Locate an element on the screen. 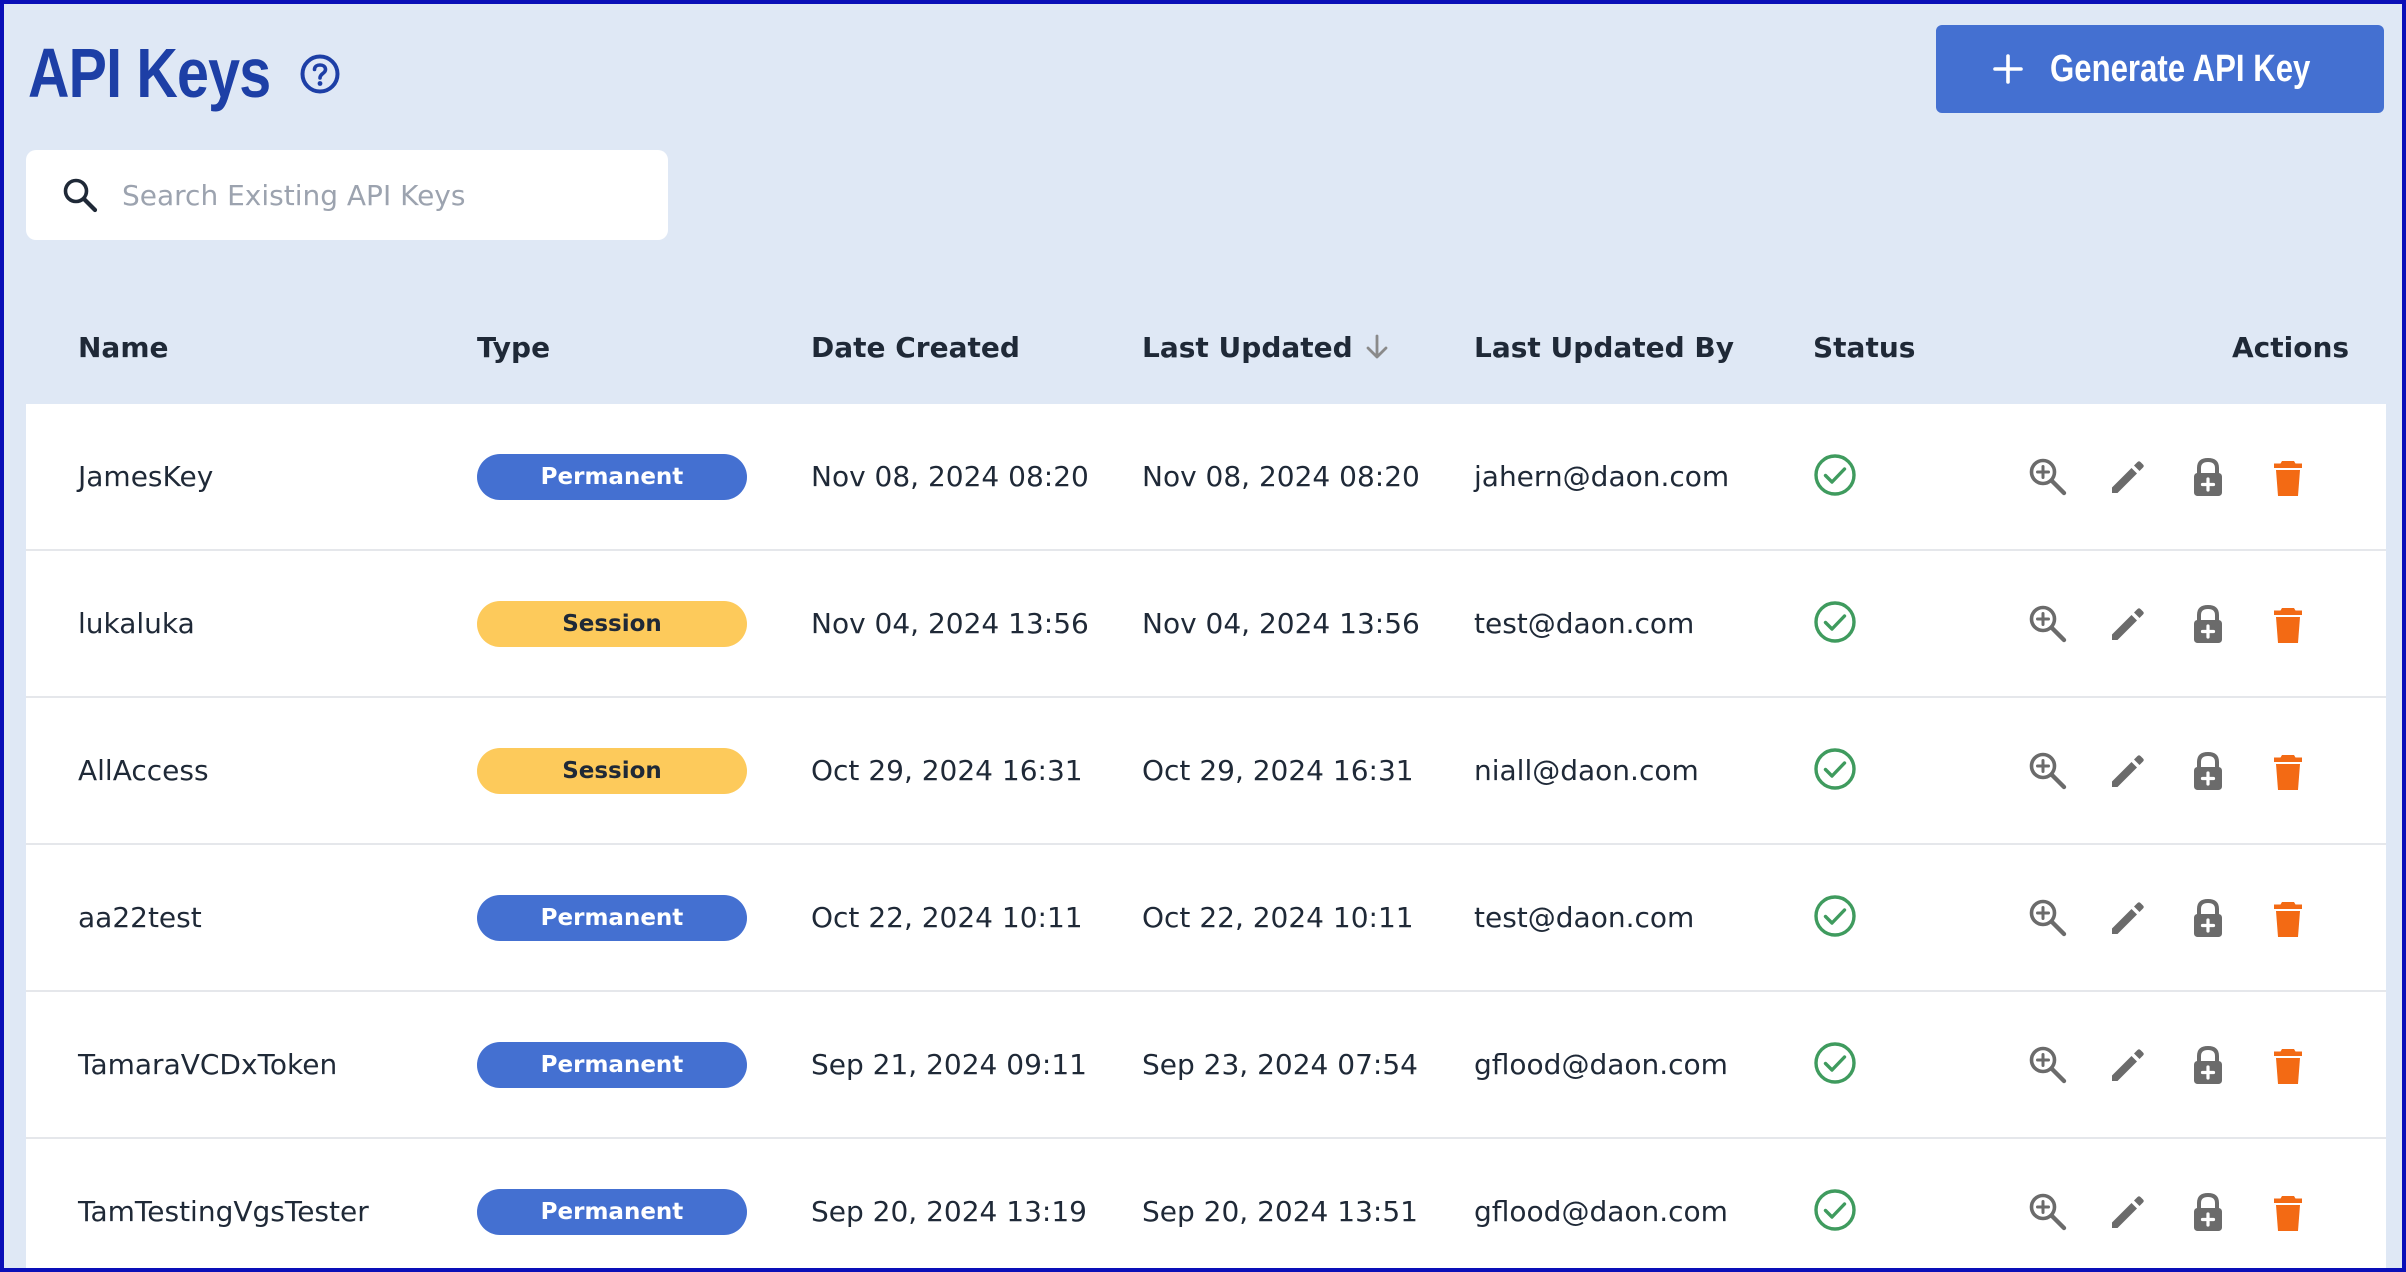 This screenshot has height=1272, width=2406. key-name: TamaraVCDxToken is located at coordinates (208, 1064).